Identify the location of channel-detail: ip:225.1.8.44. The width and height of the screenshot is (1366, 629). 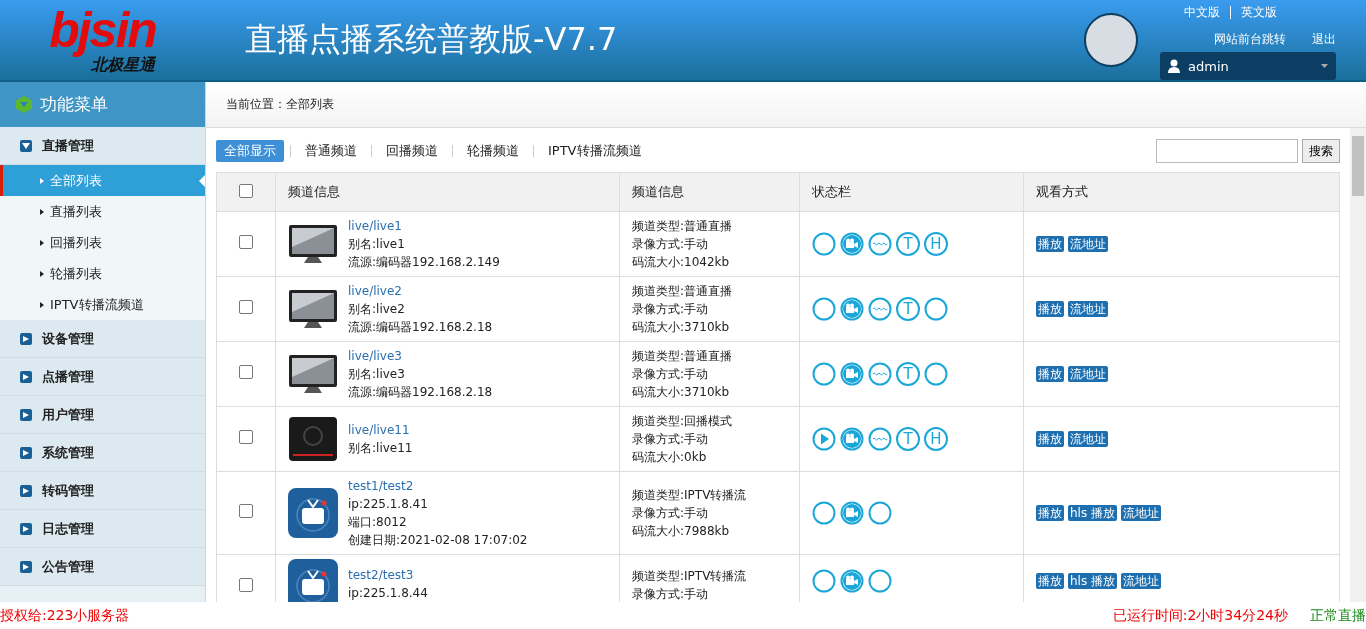
(388, 593).